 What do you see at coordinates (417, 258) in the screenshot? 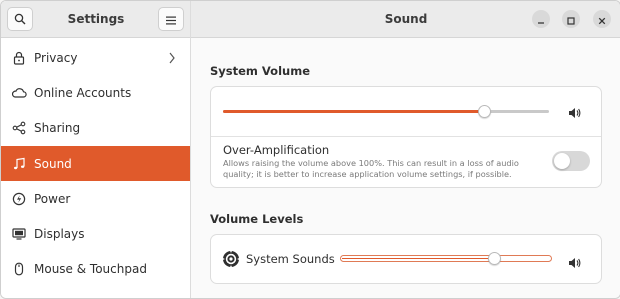
I see `system-sounds-slider-fill` at bounding box center [417, 258].